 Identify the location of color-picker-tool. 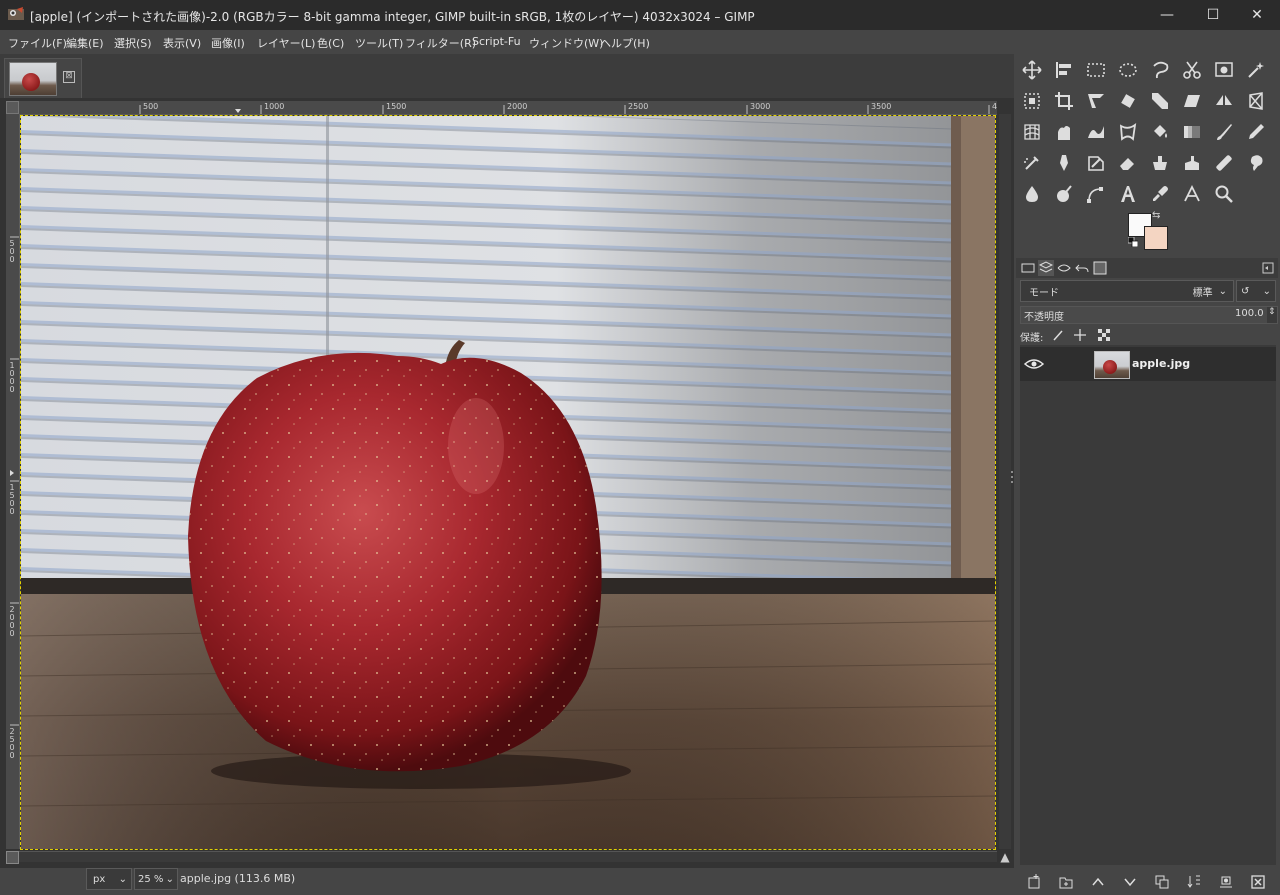
(1160, 194).